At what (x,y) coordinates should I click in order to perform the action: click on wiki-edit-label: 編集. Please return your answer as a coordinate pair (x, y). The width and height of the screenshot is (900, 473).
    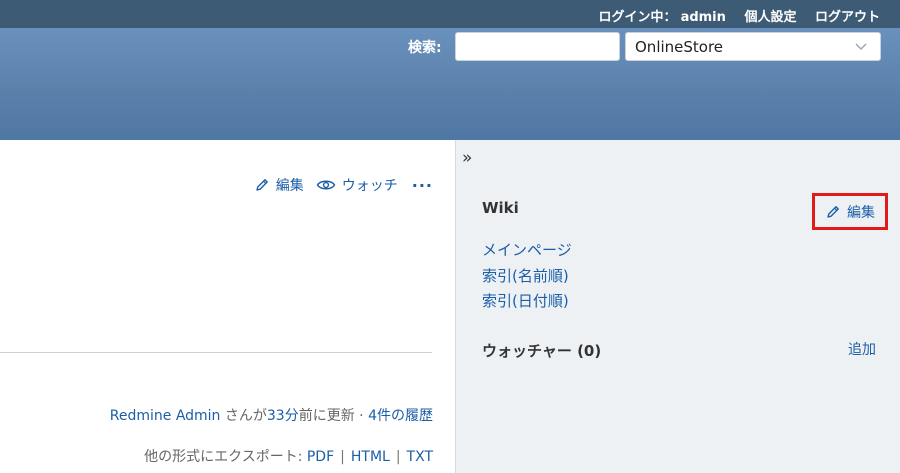
    Looking at the image, I should click on (861, 212).